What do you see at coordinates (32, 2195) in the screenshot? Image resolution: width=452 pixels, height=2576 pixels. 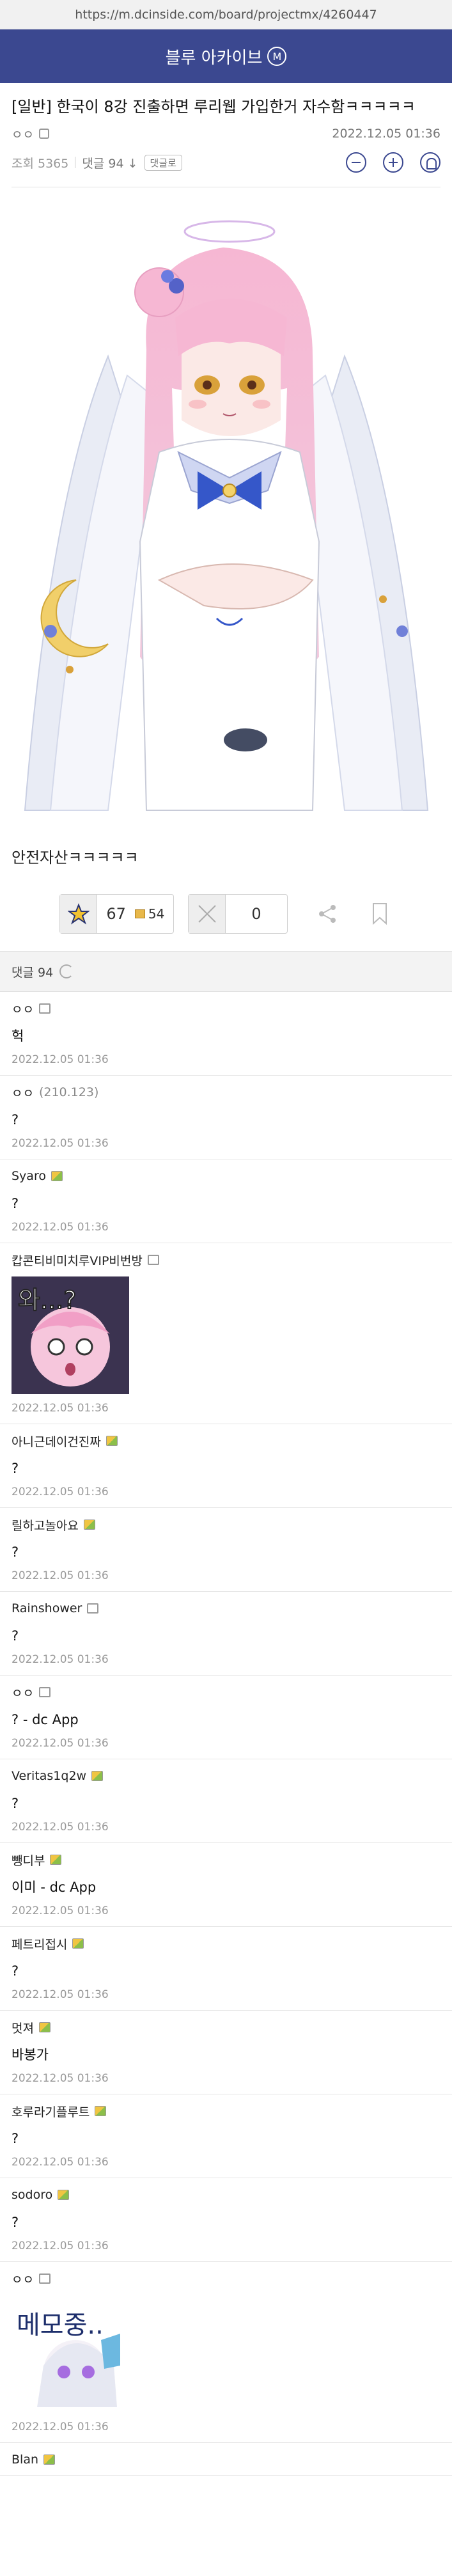 I see `comment-author: sodoro` at bounding box center [32, 2195].